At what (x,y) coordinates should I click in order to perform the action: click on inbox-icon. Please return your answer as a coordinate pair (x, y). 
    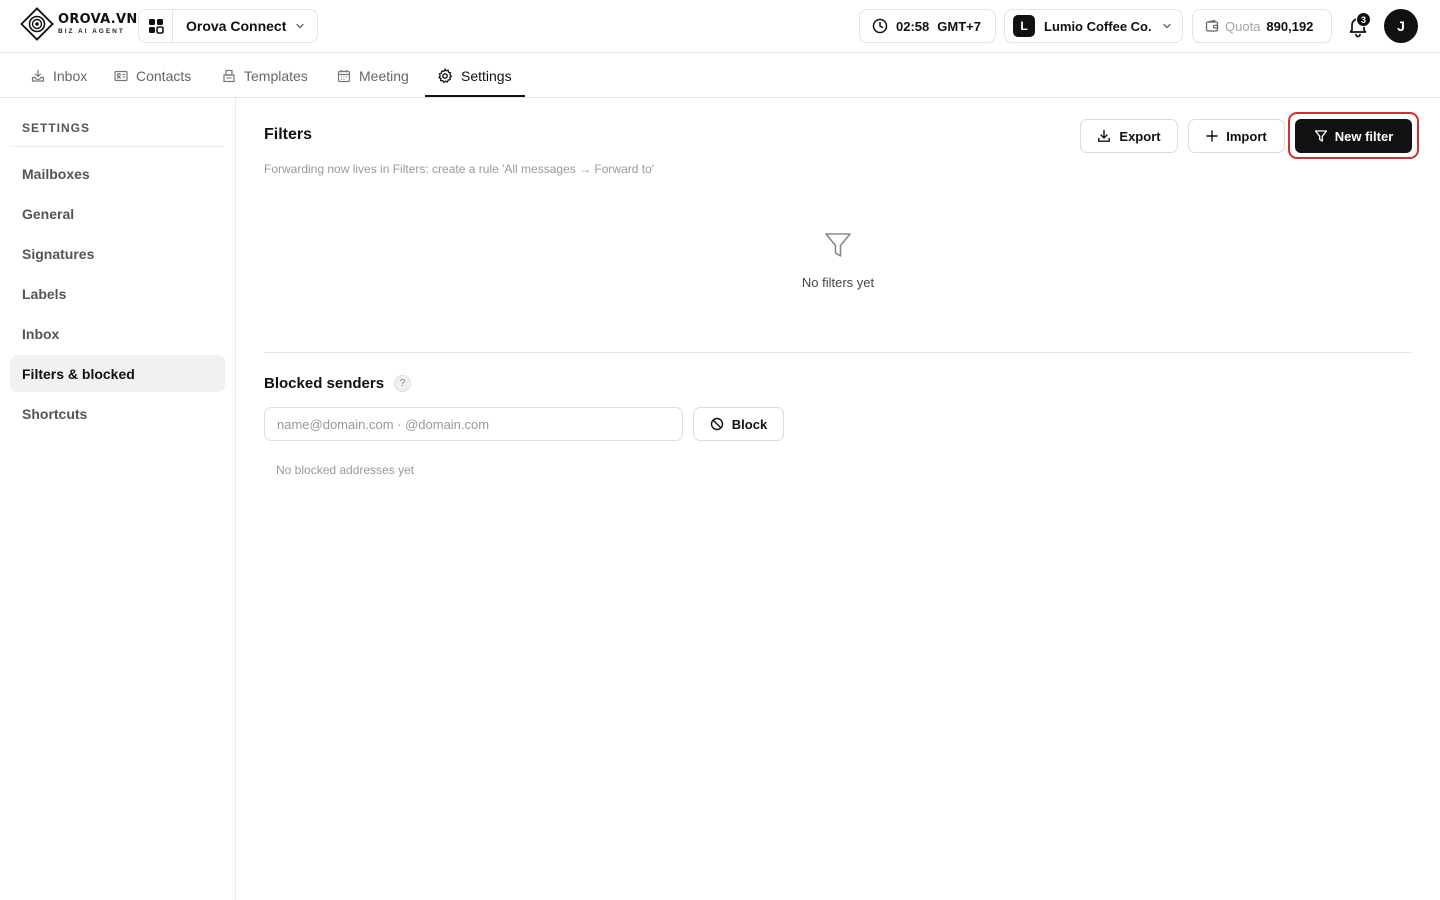
    Looking at the image, I should click on (38, 75).